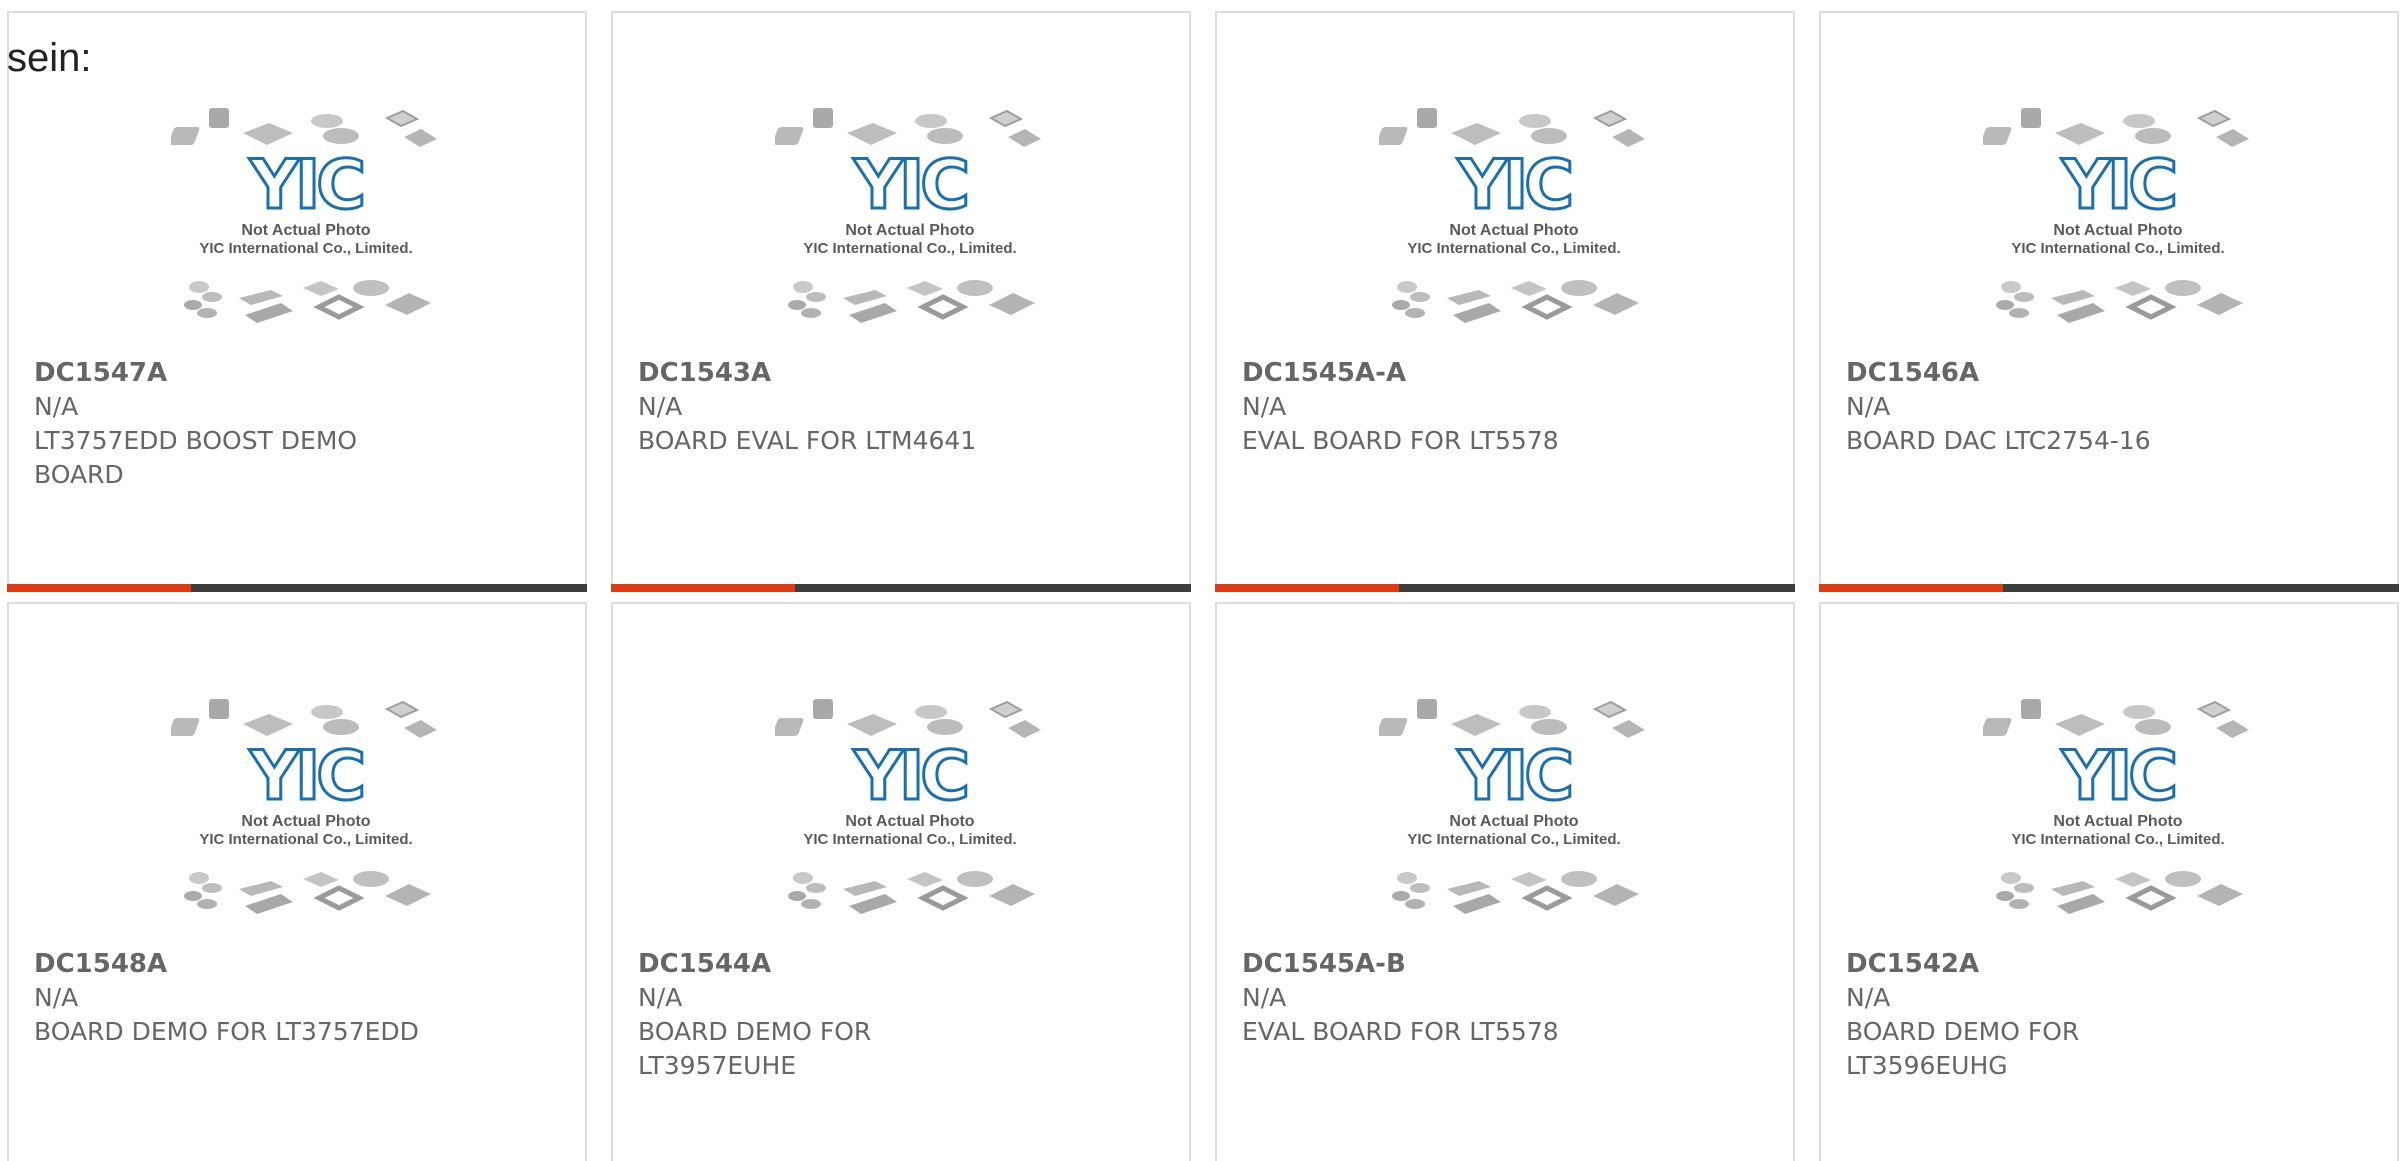 The height and width of the screenshot is (1161, 2400). What do you see at coordinates (49, 58) in the screenshot?
I see `section-label: sein:` at bounding box center [49, 58].